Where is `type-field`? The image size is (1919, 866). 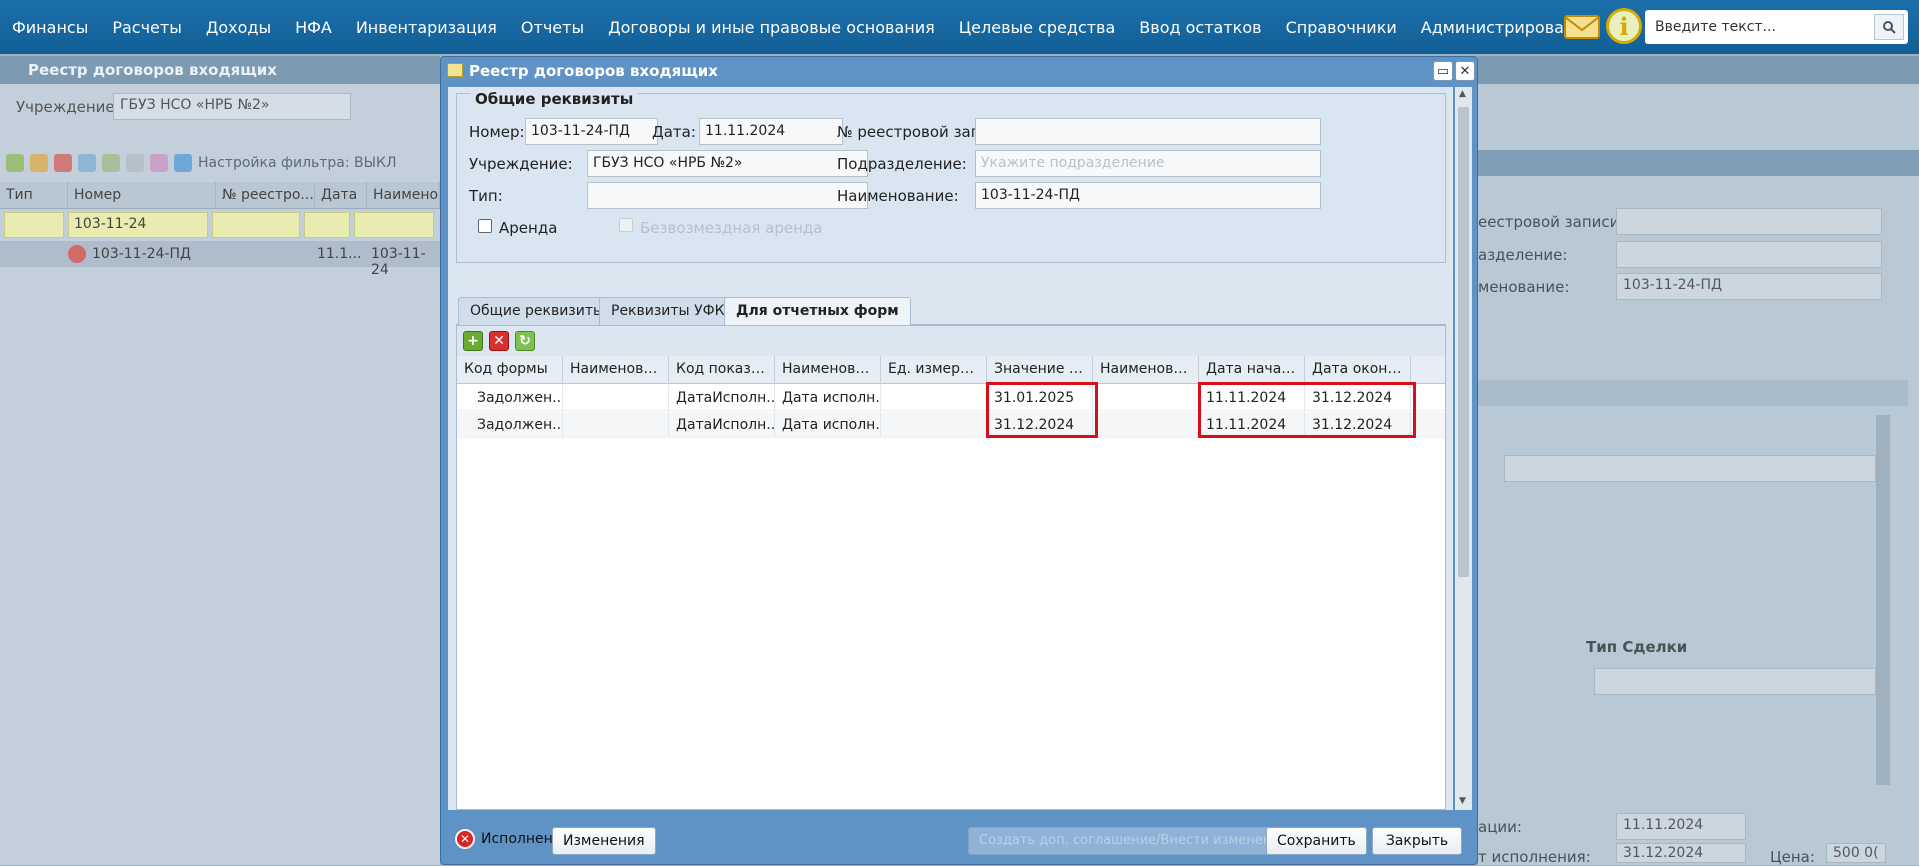
type-field is located at coordinates (727, 195).